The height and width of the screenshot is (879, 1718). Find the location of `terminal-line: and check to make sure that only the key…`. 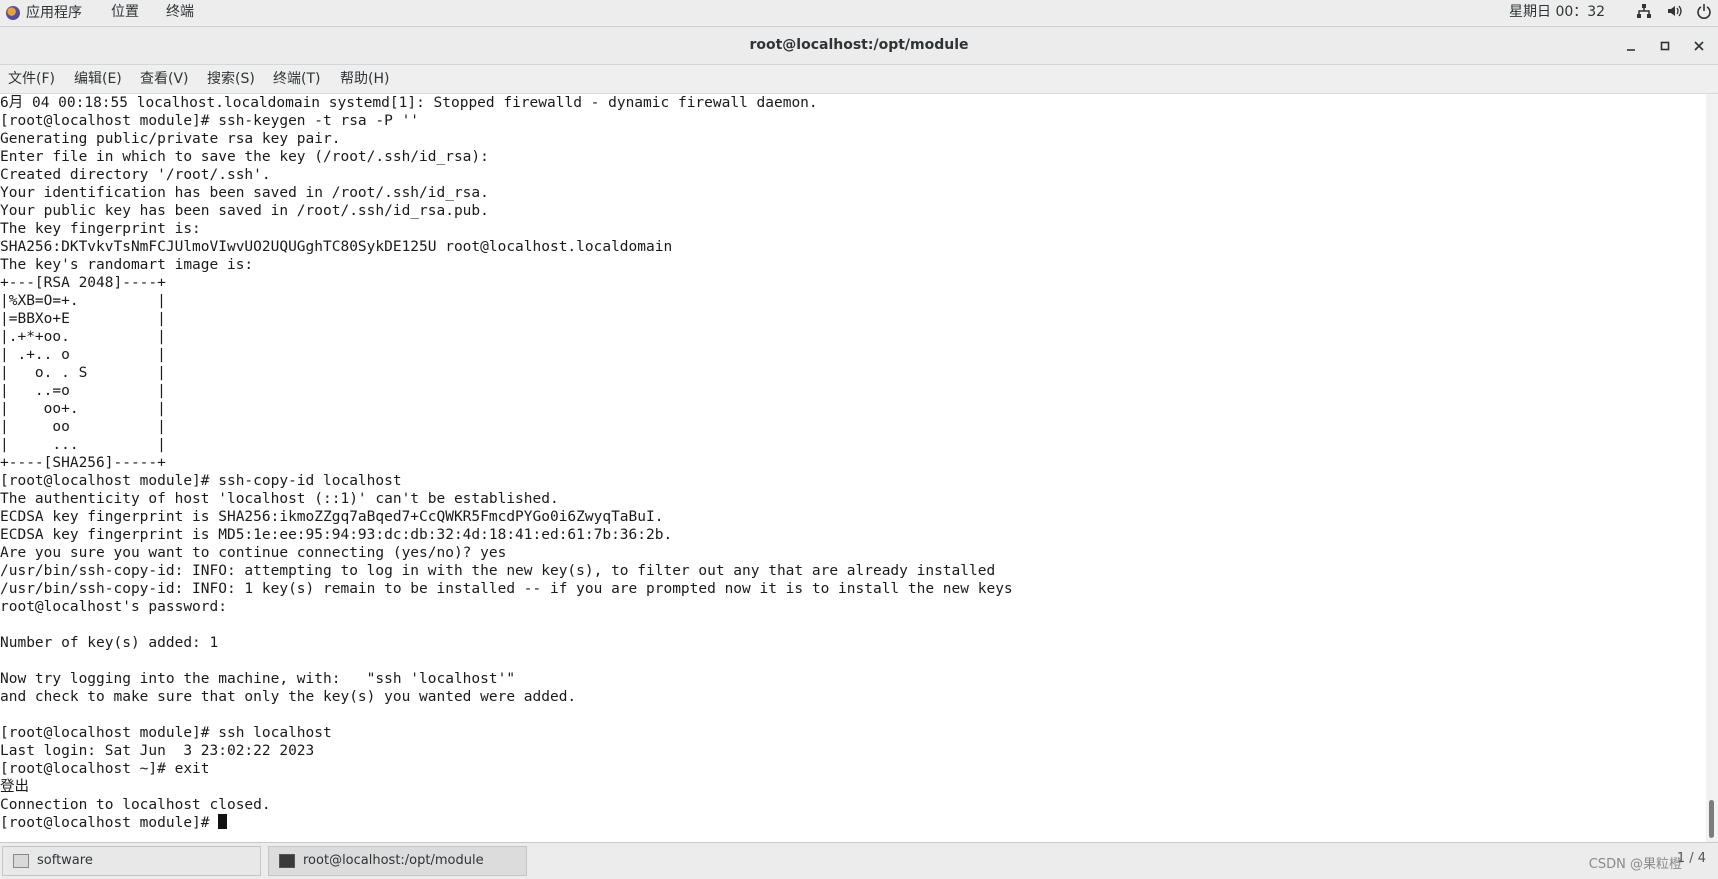

terminal-line: and check to make sure that only the key… is located at coordinates (288, 697).